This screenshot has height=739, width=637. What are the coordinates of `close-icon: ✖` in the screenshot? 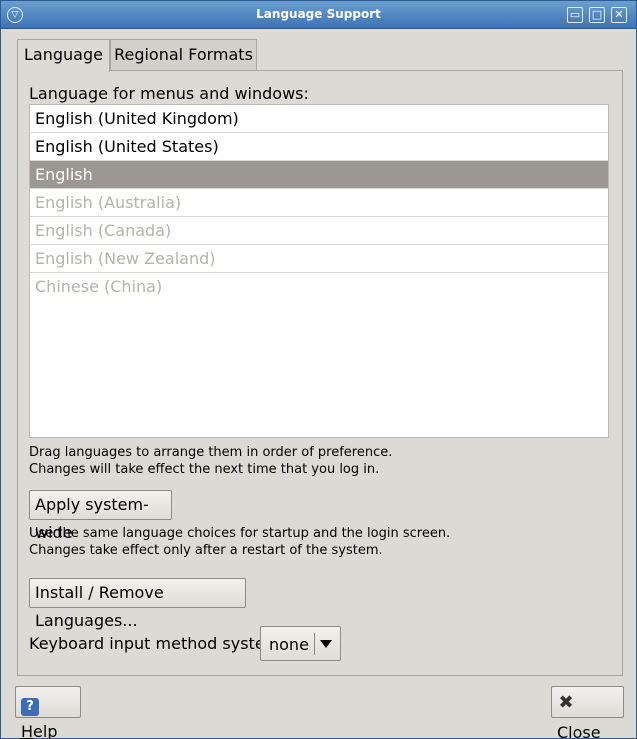 It's located at (566, 702).